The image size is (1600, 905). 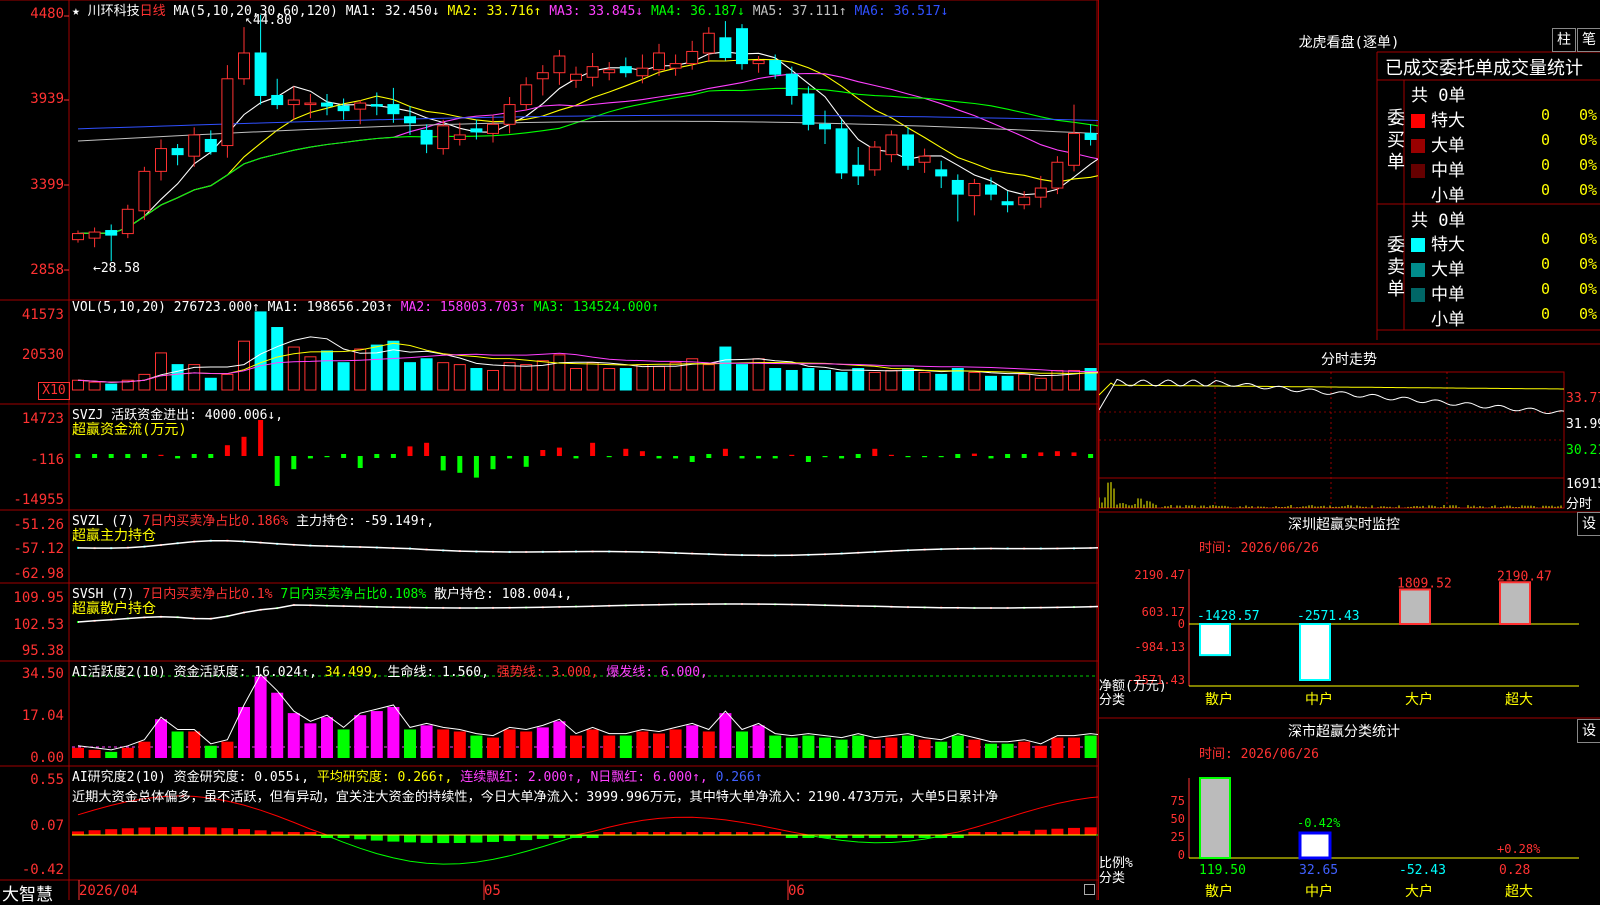 I want to click on stock-name: 川环科技, so click(x=114, y=11).